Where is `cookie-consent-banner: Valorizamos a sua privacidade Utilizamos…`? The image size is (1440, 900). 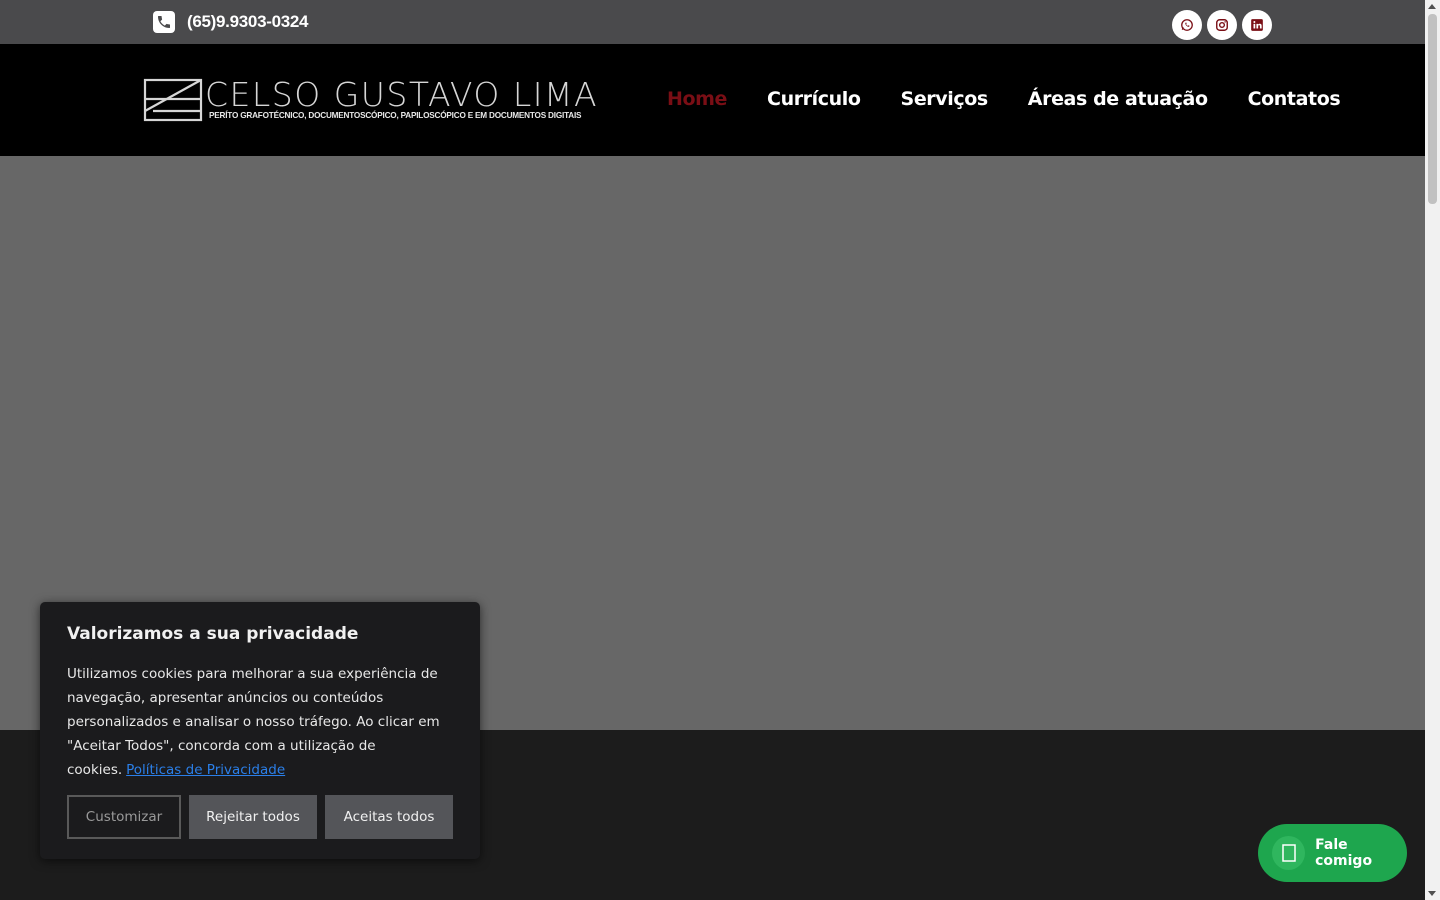
cookie-consent-banner: Valorizamos a sua privacidade Utilizamos… is located at coordinates (260, 730).